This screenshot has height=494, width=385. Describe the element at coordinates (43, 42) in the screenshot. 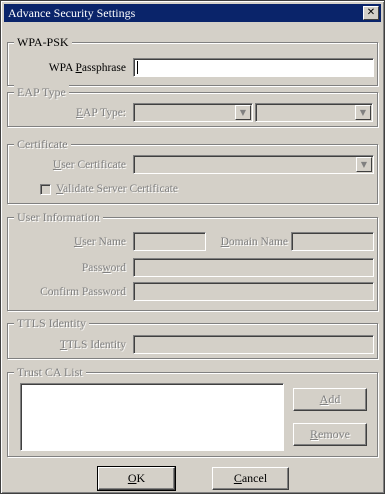

I see `wpa-psk-legend: WPA-PSK` at that location.